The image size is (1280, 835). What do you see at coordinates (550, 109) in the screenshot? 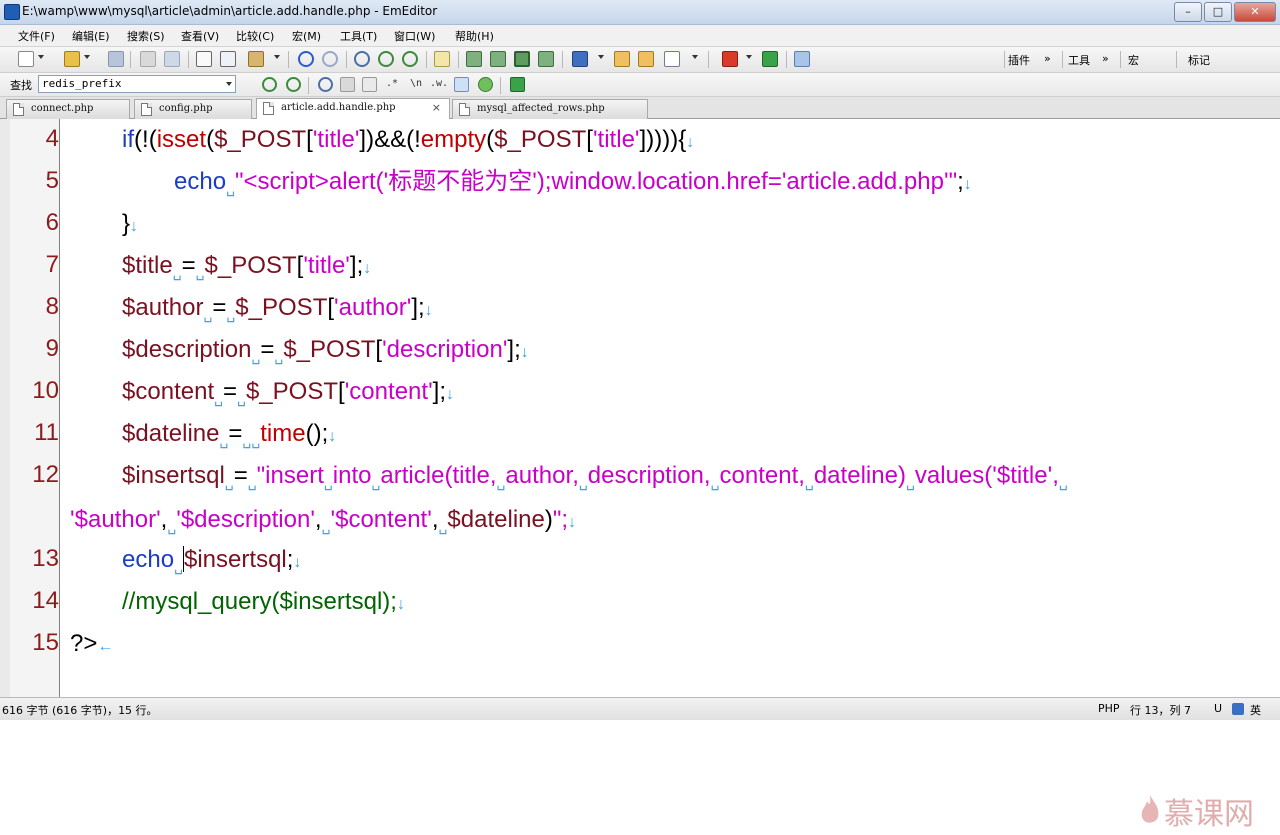
I see `tab-mysql-affected-rows-php: mysql_affected_rows.php` at bounding box center [550, 109].